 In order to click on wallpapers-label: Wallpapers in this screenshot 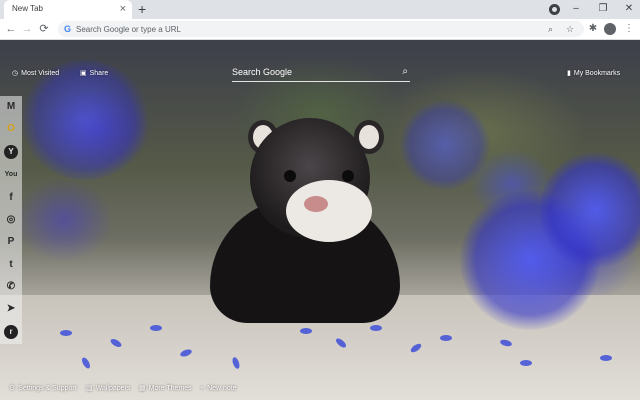, I will do `click(113, 388)`.